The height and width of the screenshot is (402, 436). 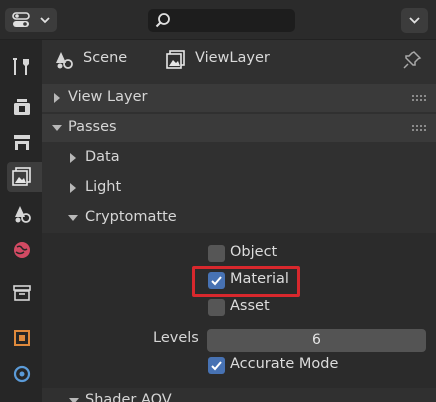 I want to click on object-checkbox, so click(x=216, y=253).